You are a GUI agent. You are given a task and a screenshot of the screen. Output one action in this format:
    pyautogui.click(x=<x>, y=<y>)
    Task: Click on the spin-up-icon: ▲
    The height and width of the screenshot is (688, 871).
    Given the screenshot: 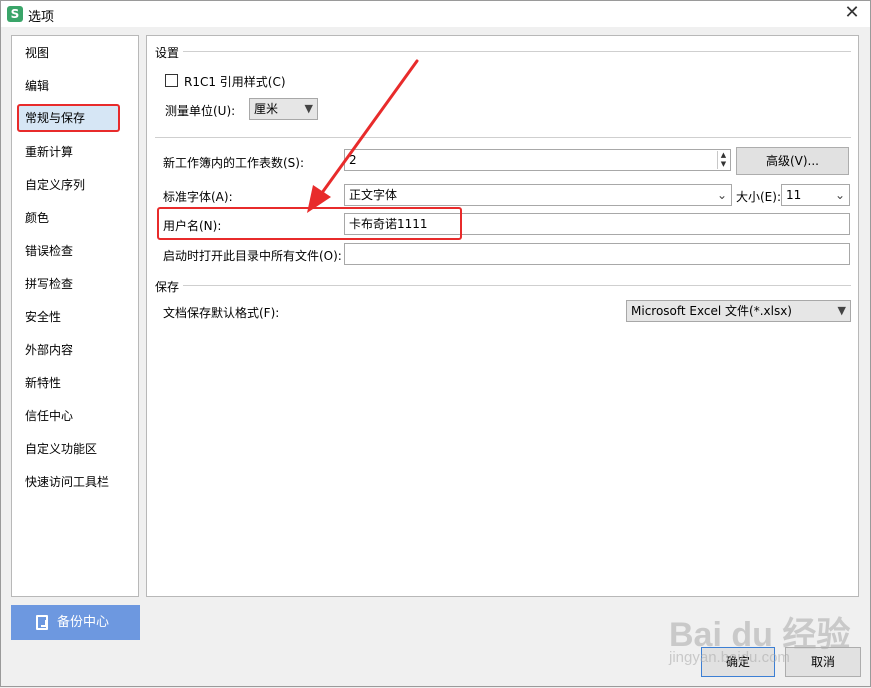 What is the action you would take?
    pyautogui.click(x=723, y=155)
    